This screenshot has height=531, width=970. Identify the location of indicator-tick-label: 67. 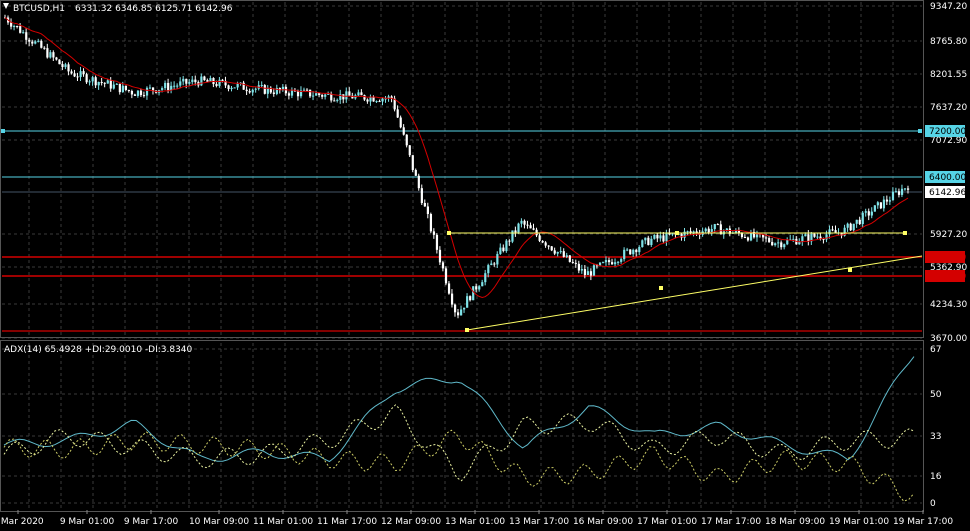
(935, 350).